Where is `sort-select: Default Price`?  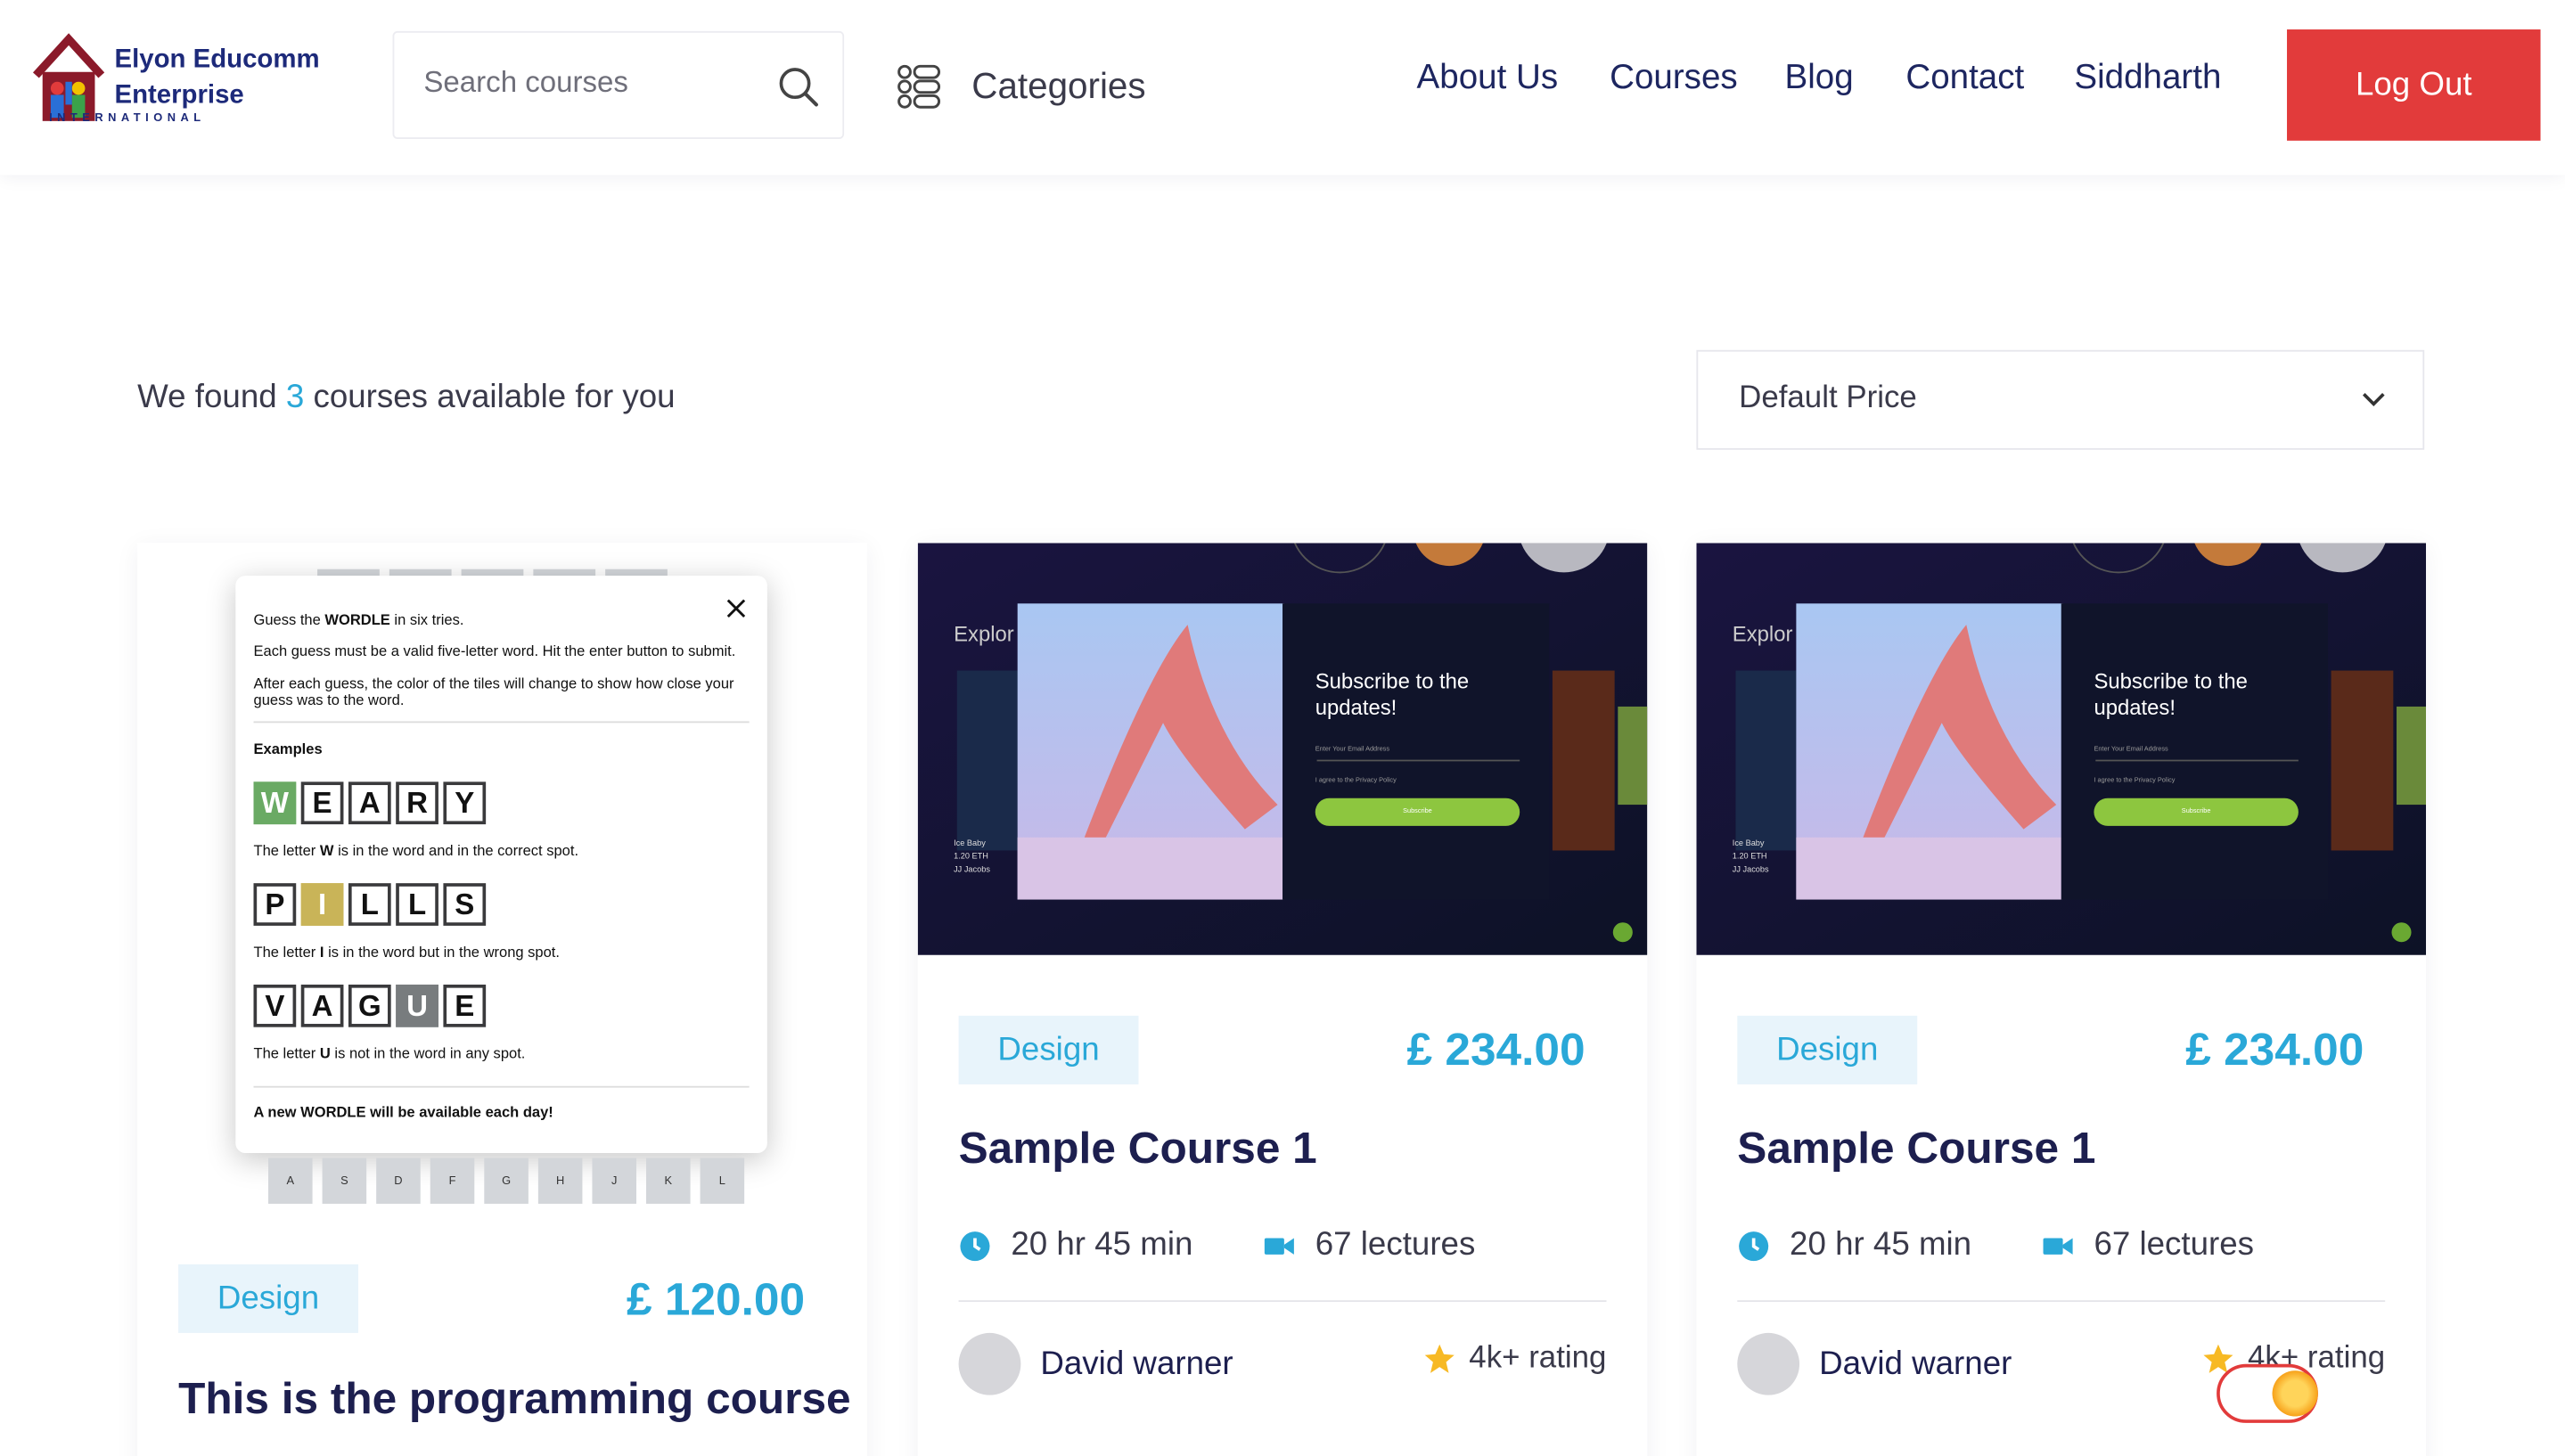
sort-select: Default Price is located at coordinates (2060, 399).